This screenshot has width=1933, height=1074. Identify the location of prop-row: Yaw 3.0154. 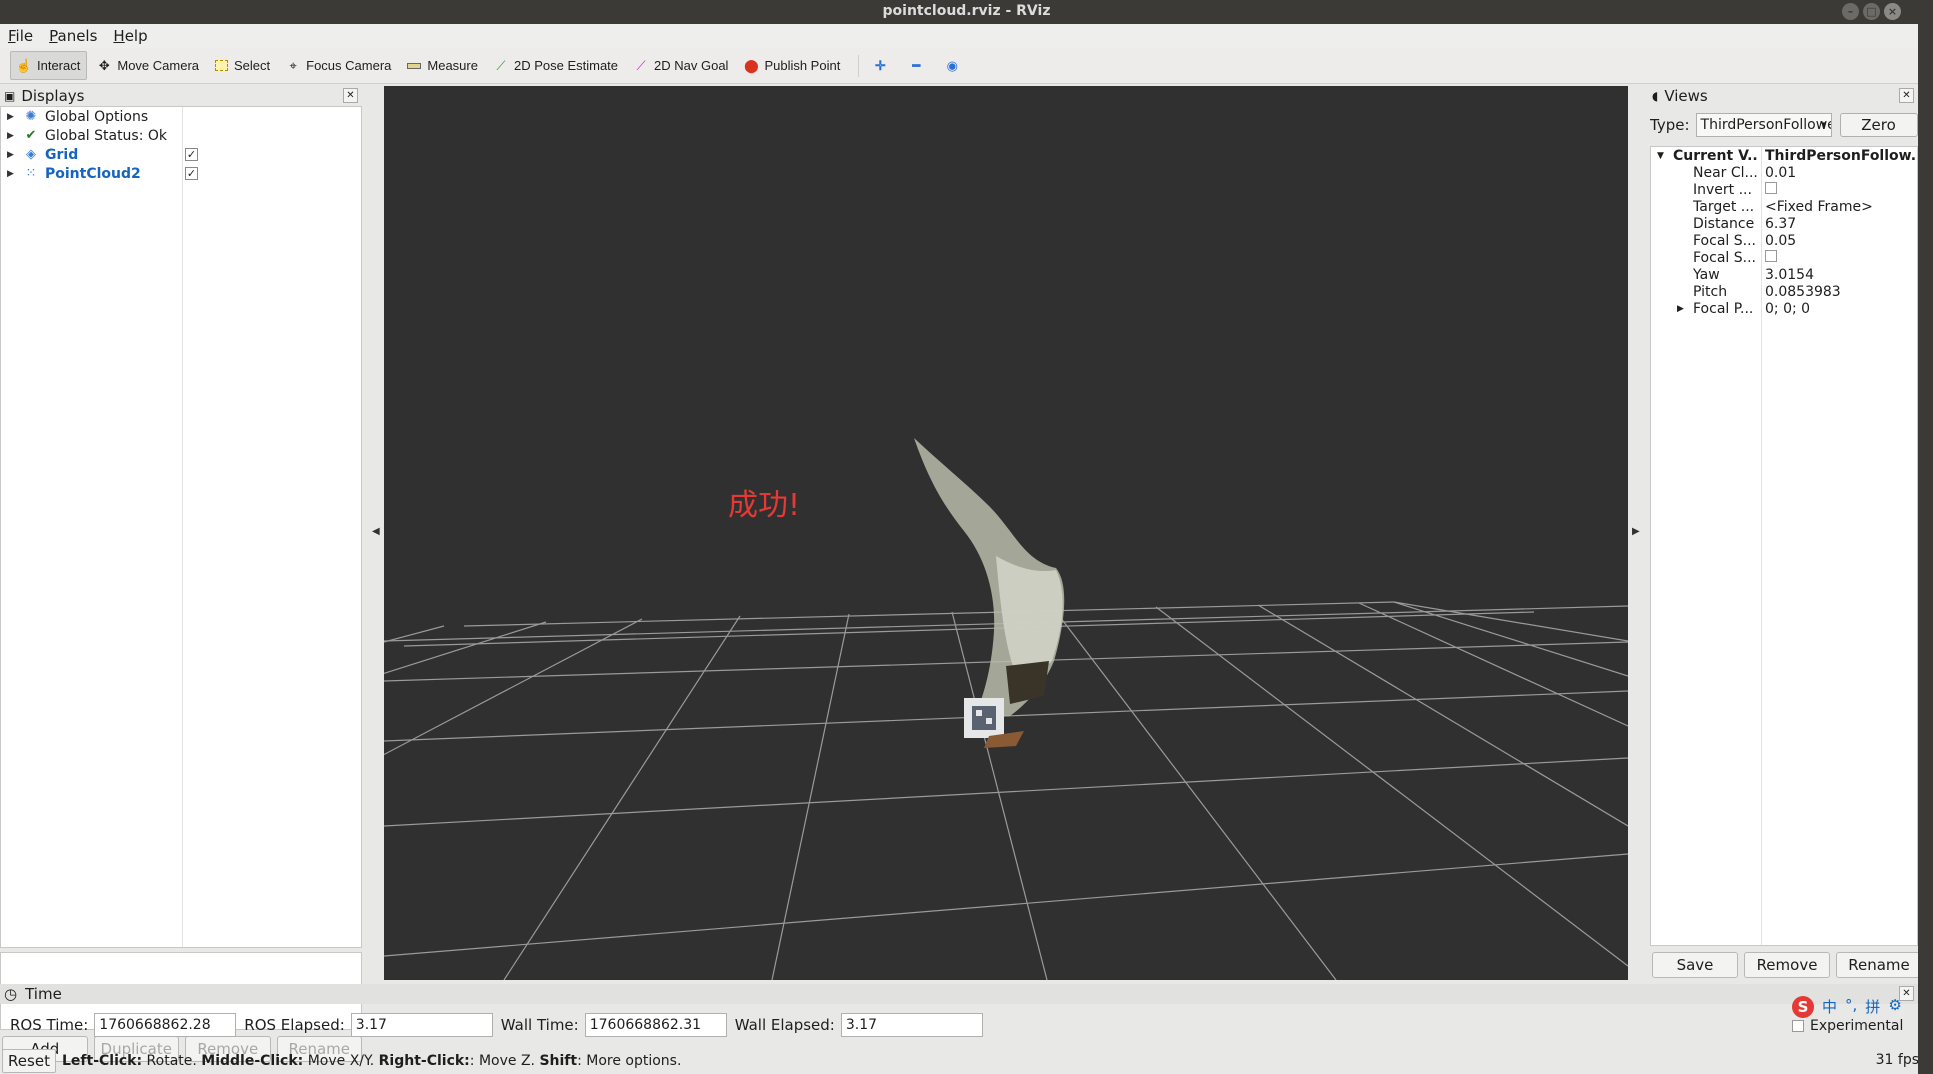
(1784, 274).